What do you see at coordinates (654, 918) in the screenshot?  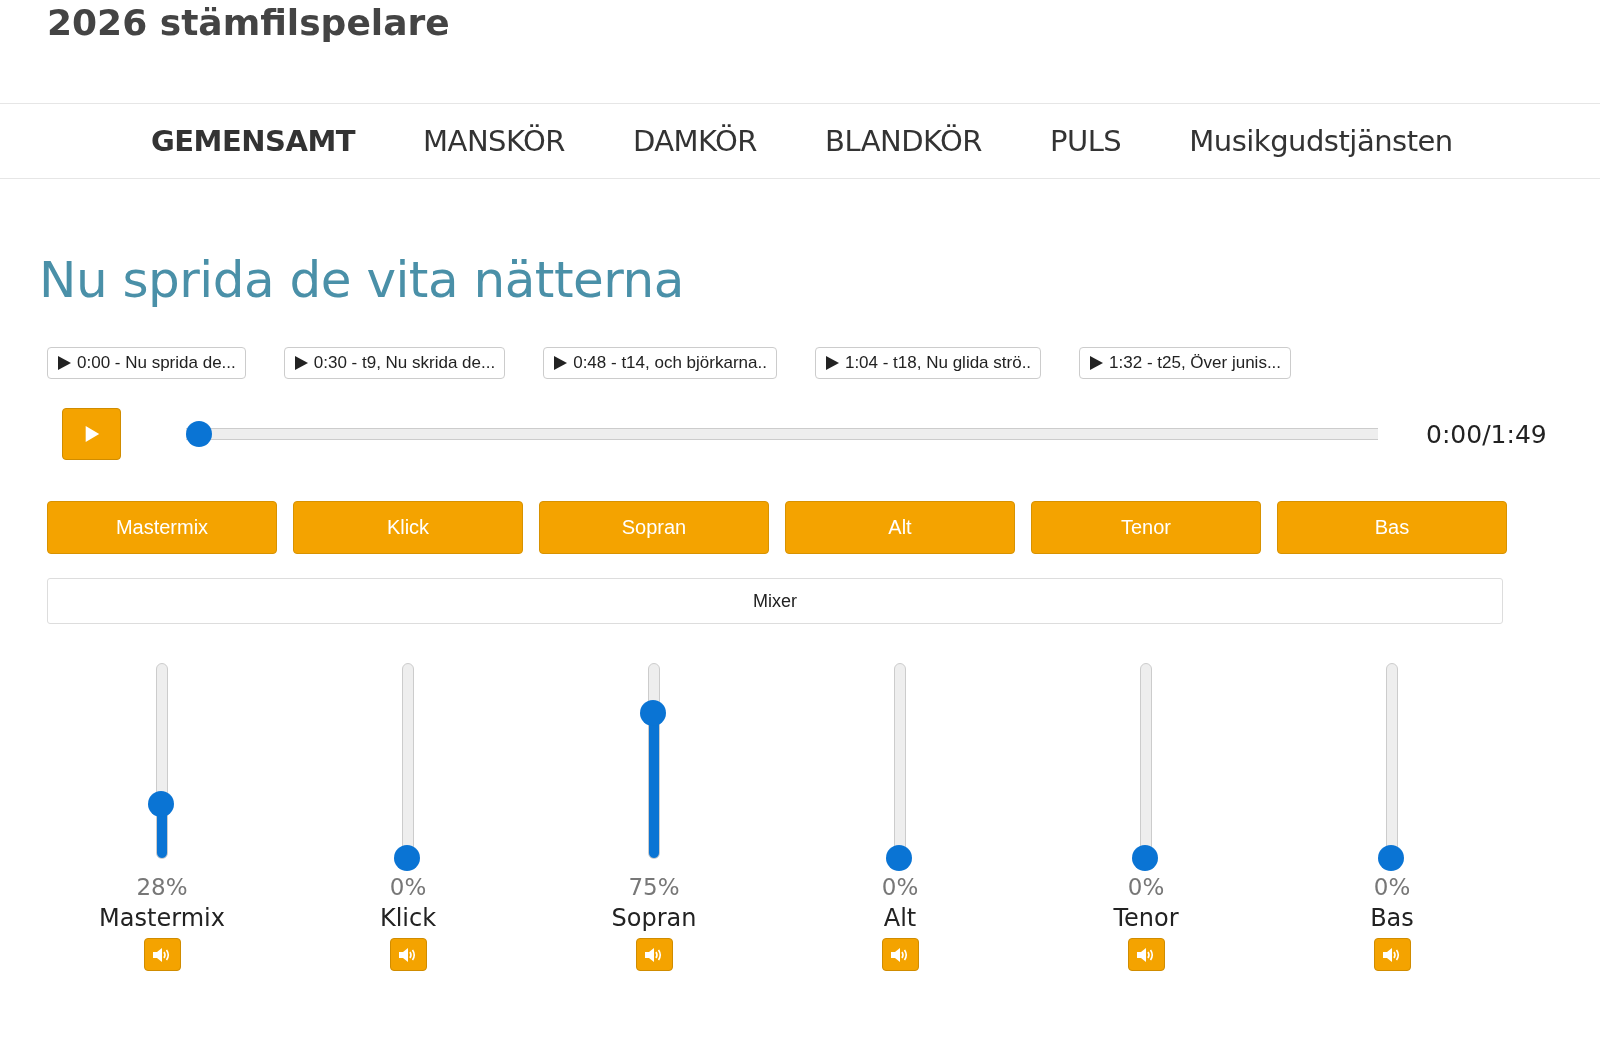 I see `channel-name: Sopran` at bounding box center [654, 918].